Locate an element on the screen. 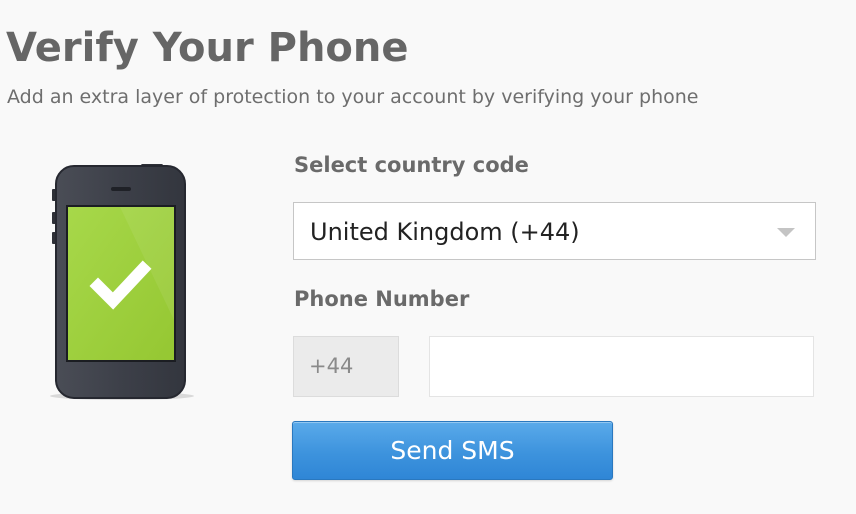 The width and height of the screenshot is (856, 514). chevron-down-icon is located at coordinates (786, 232).